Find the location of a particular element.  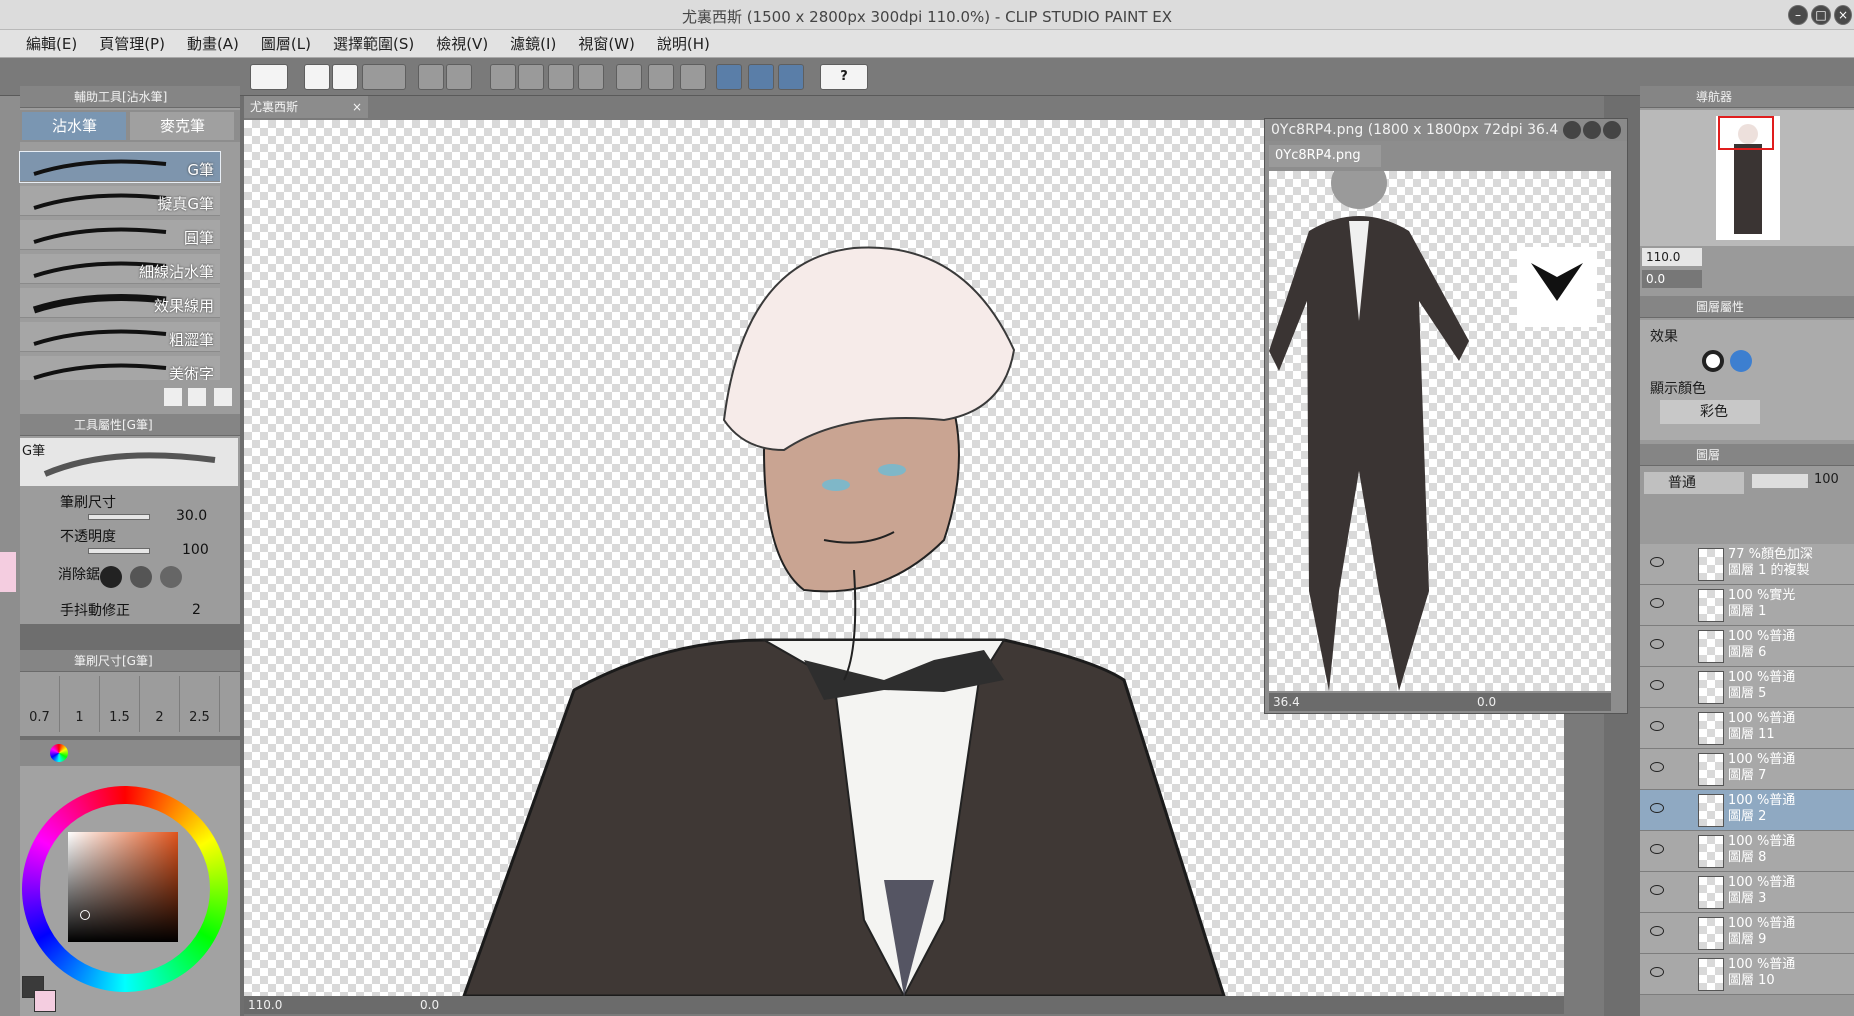

ref-maximize-icon is located at coordinates (1592, 130).